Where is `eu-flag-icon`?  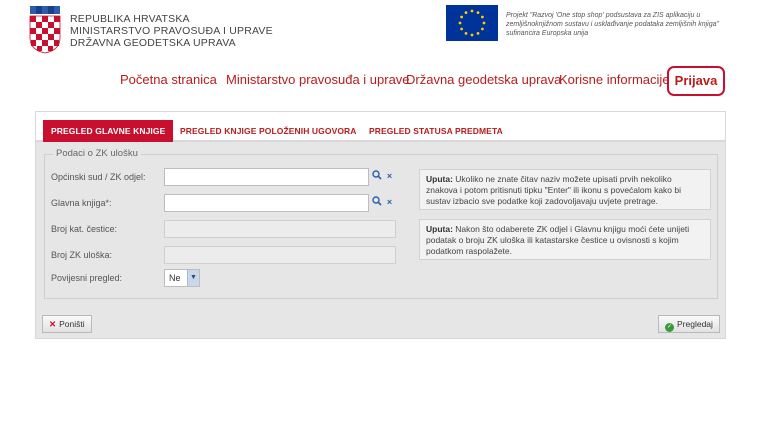
eu-flag-icon is located at coordinates (472, 23).